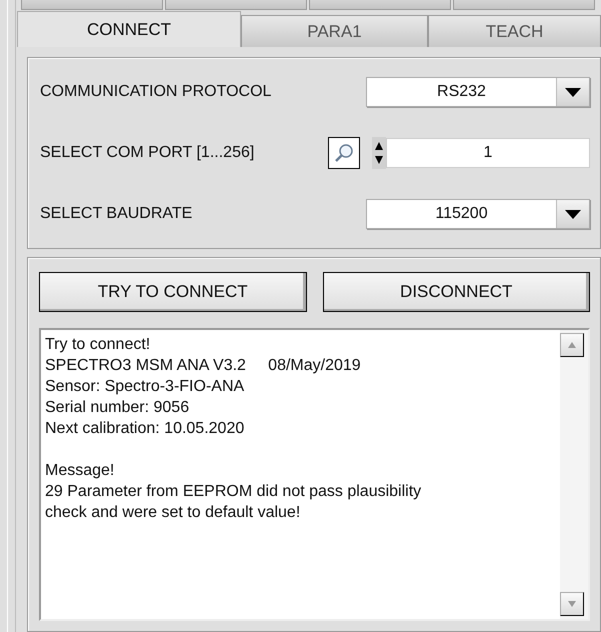 The height and width of the screenshot is (632, 601). What do you see at coordinates (117, 214) in the screenshot?
I see `setting-label: SELECT BAUDRATE` at bounding box center [117, 214].